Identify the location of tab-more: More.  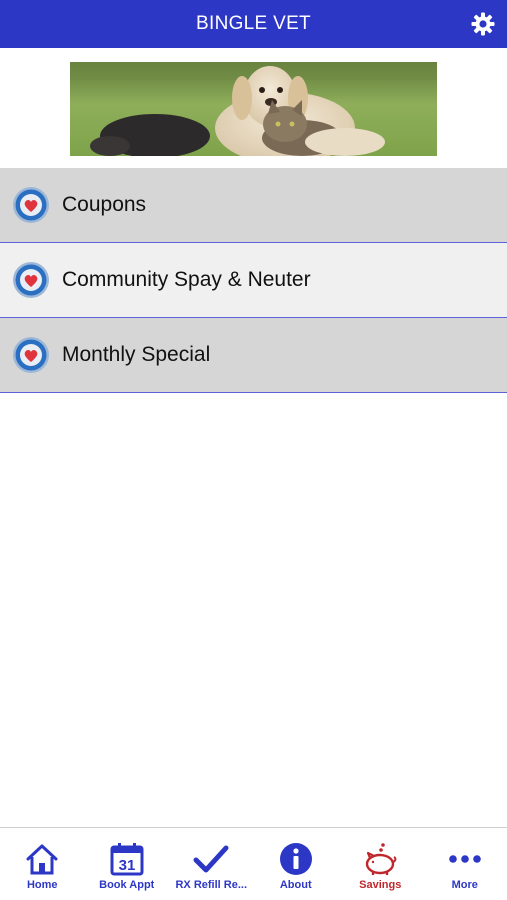
(465, 864).